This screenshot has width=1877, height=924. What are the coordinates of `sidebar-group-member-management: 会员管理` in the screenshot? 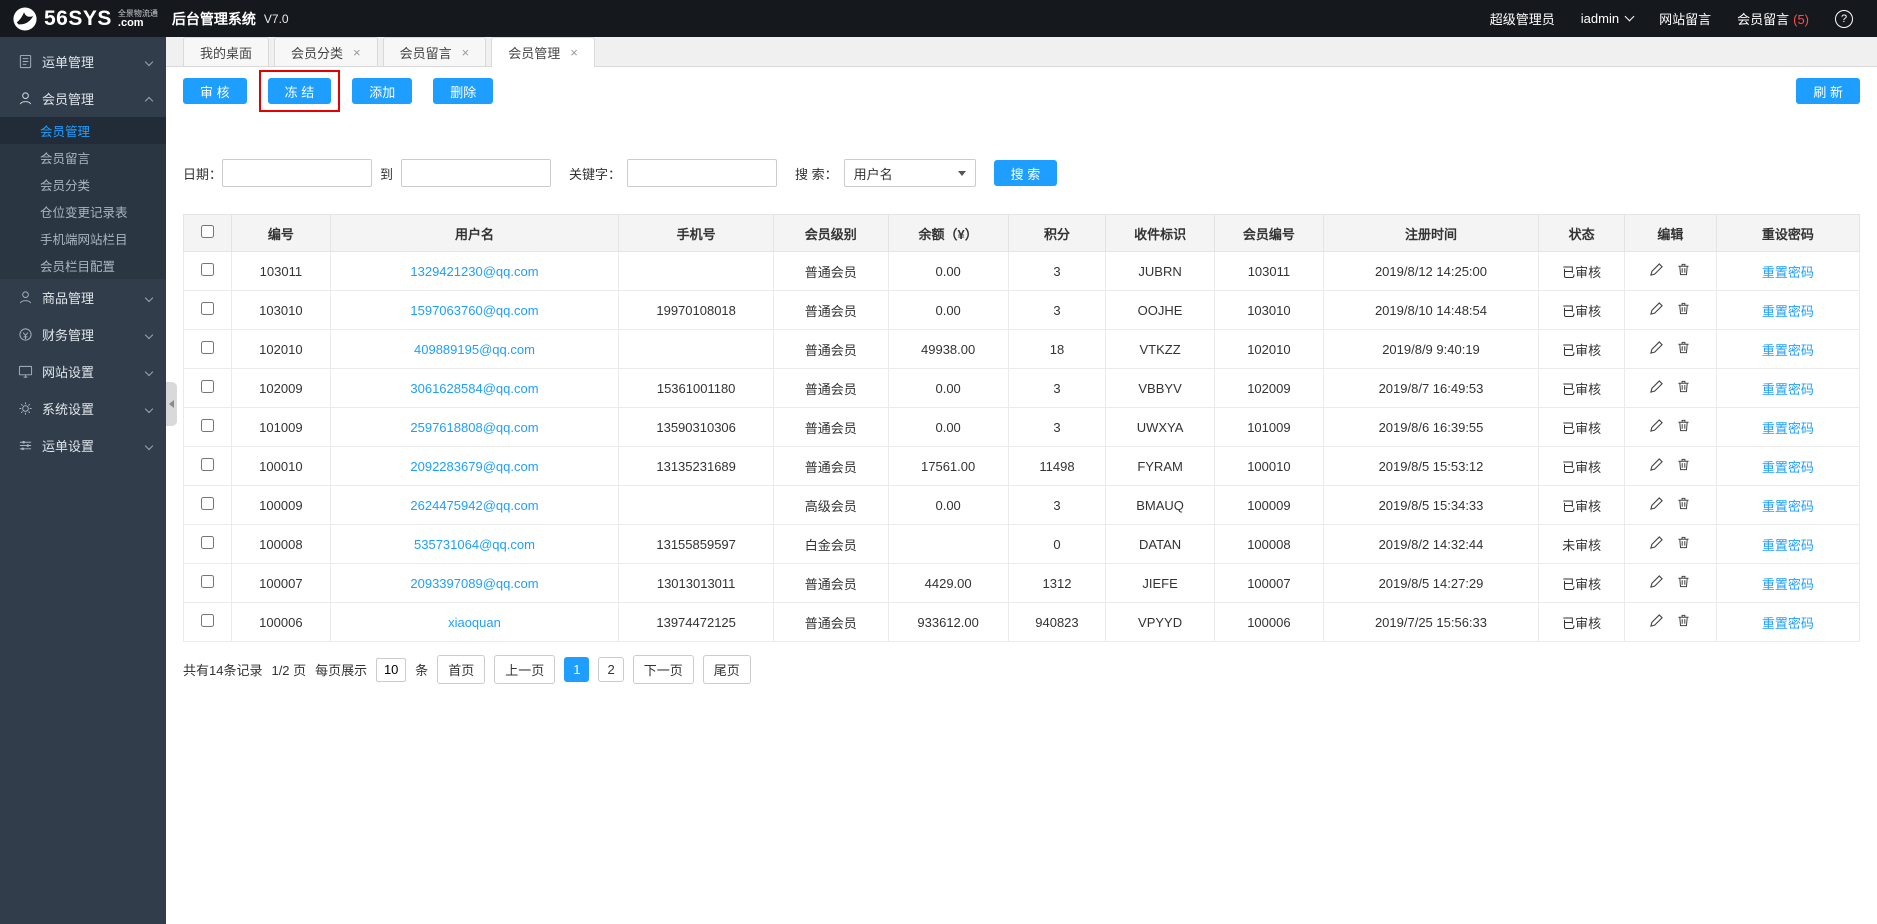 It's located at (83, 98).